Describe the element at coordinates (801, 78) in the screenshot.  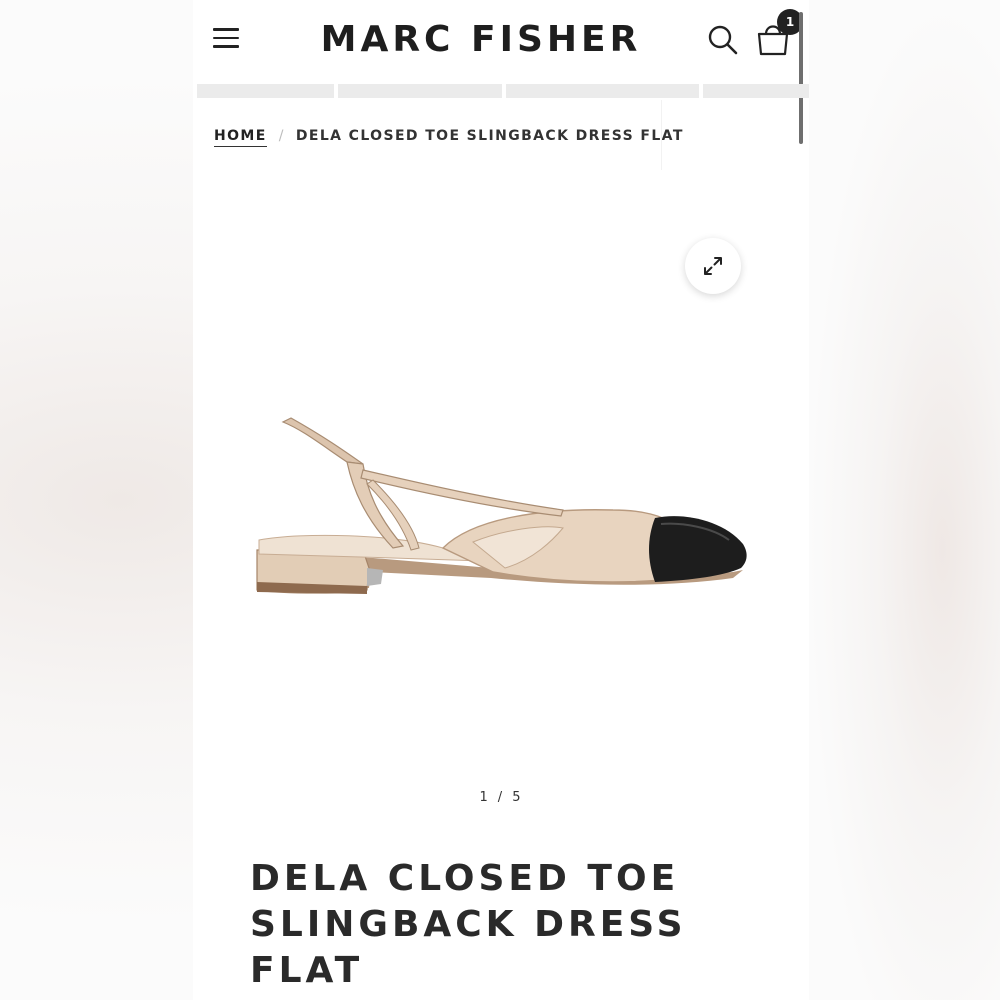
I see `scrollbar` at that location.